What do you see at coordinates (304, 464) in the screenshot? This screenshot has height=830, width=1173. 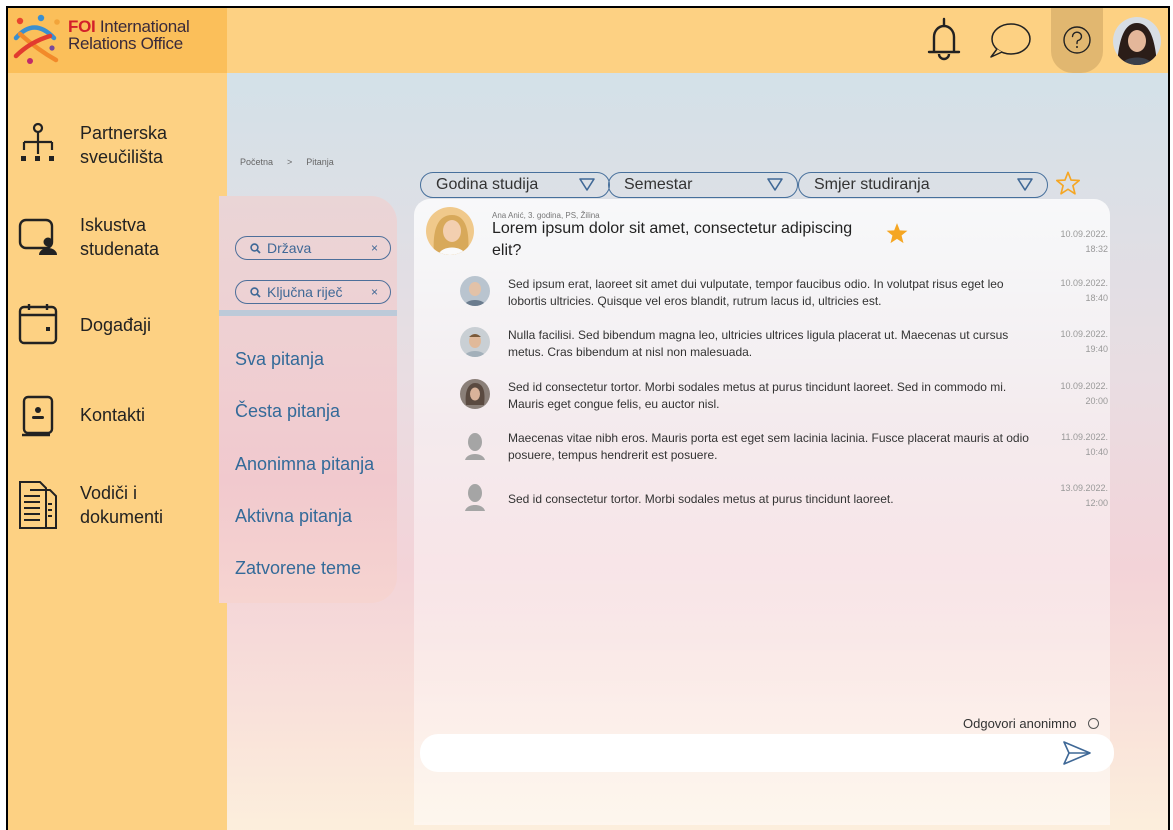 I see `category-anonymous-questions: Anonimna pitanja` at bounding box center [304, 464].